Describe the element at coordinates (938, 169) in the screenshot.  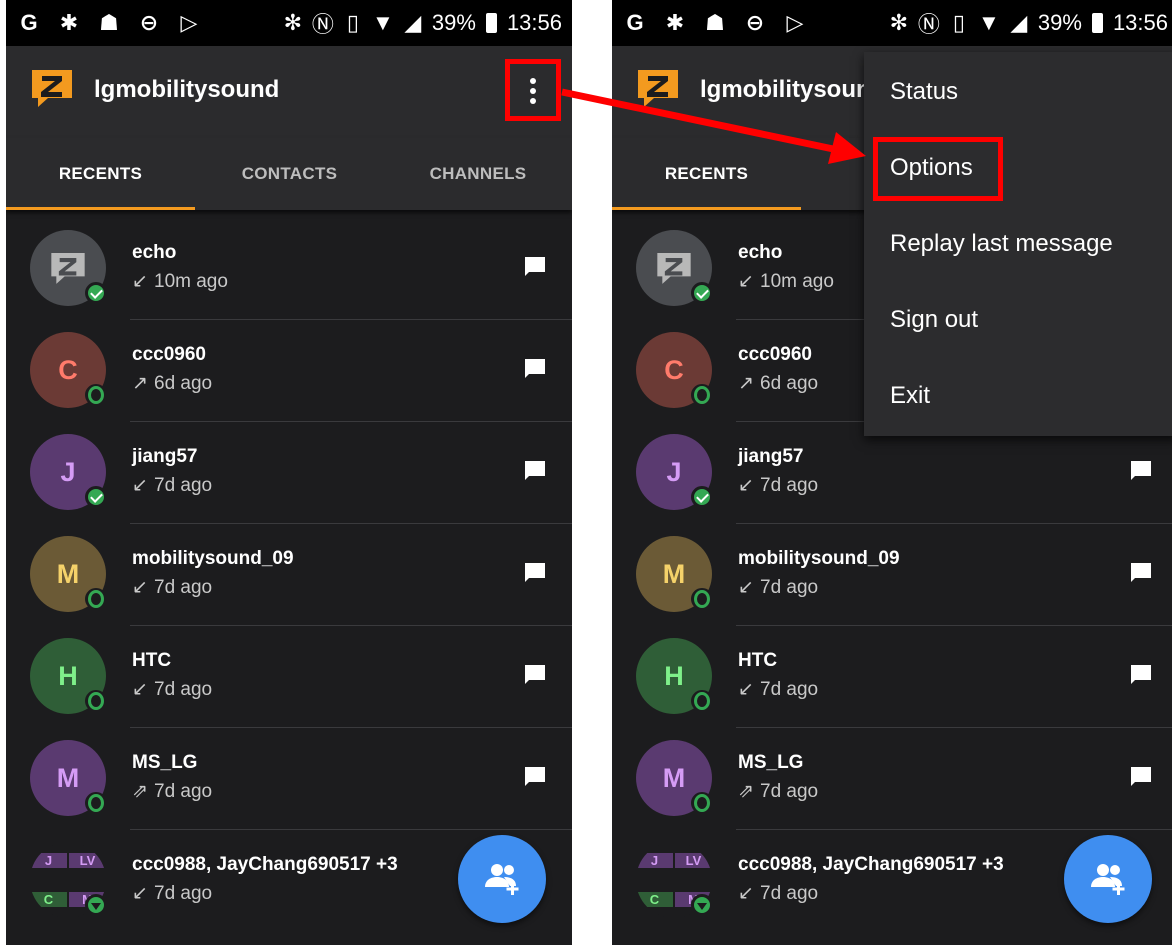
I see `highlight-options` at that location.